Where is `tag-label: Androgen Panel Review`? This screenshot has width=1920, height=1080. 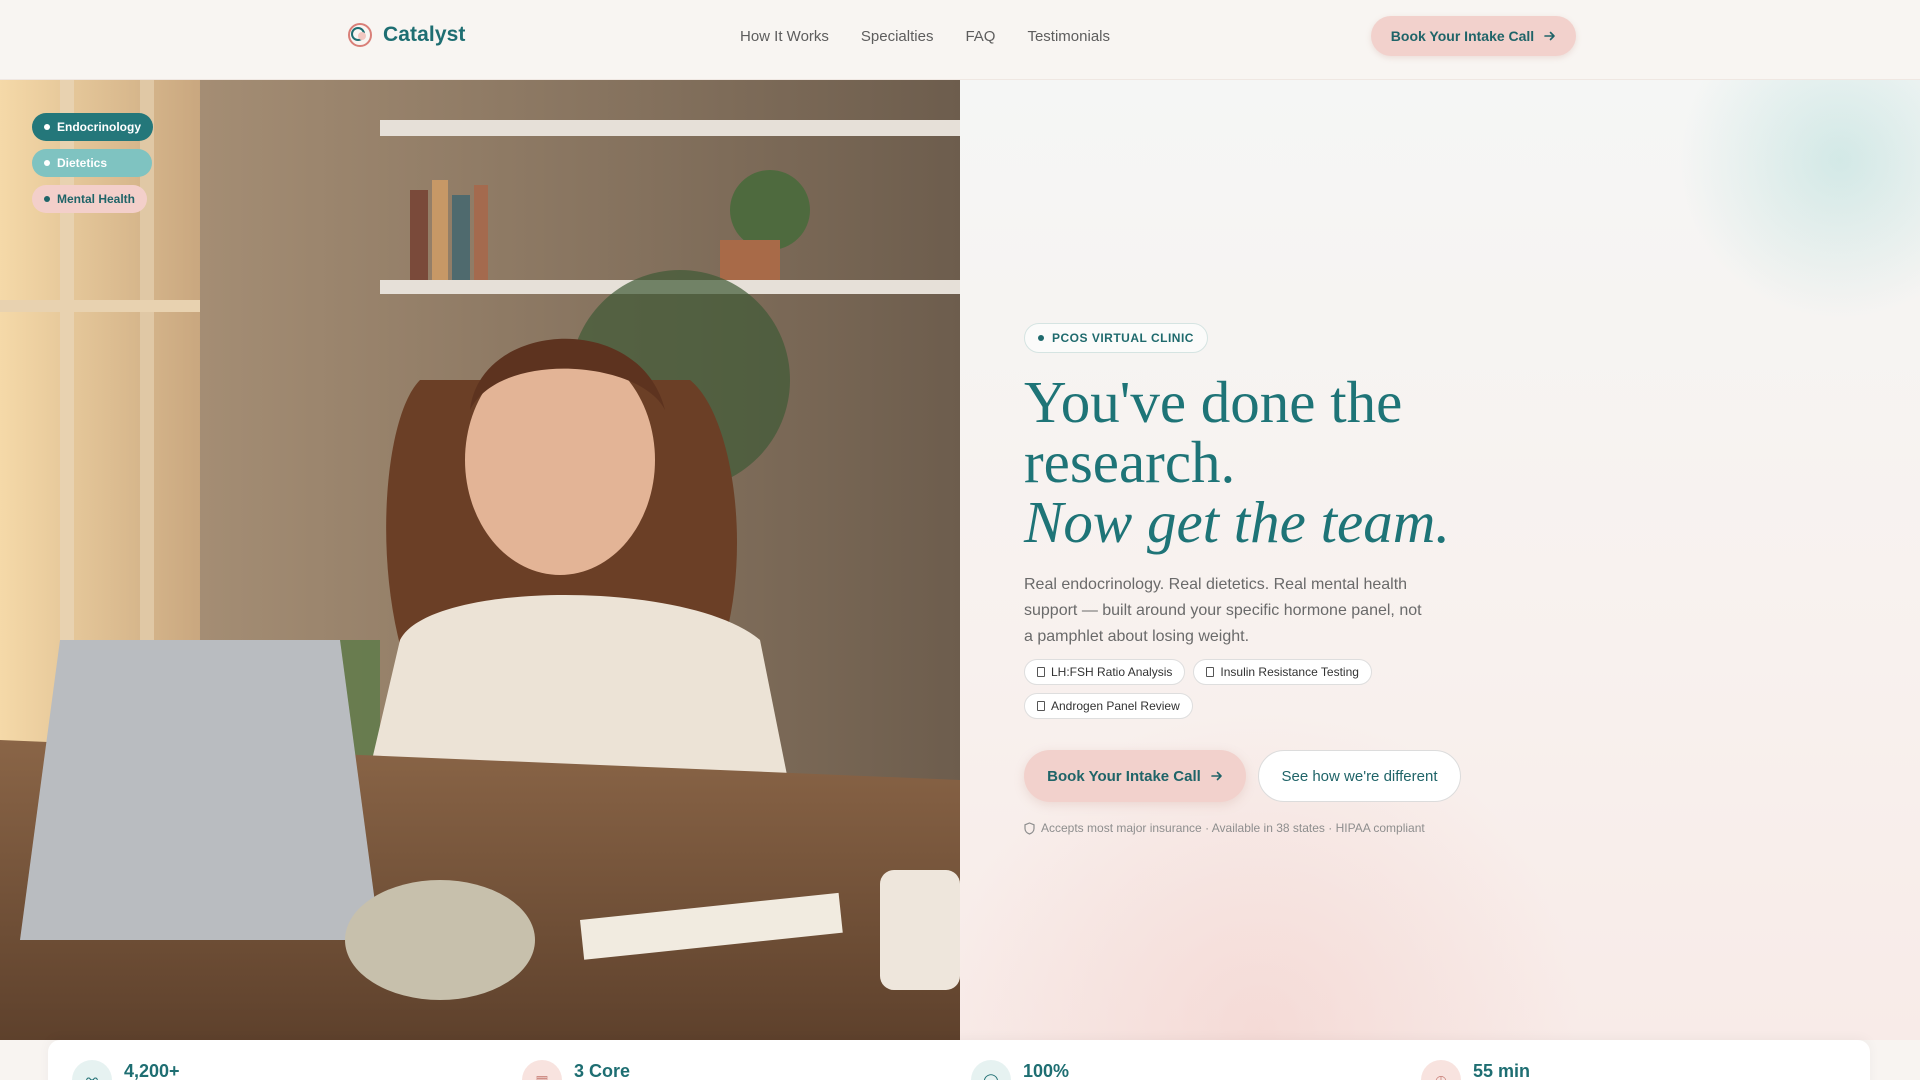
tag-label: Androgen Panel Review is located at coordinates (1115, 706).